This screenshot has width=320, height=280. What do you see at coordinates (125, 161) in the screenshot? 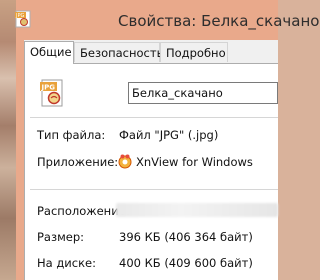
I see `xnview-icon` at bounding box center [125, 161].